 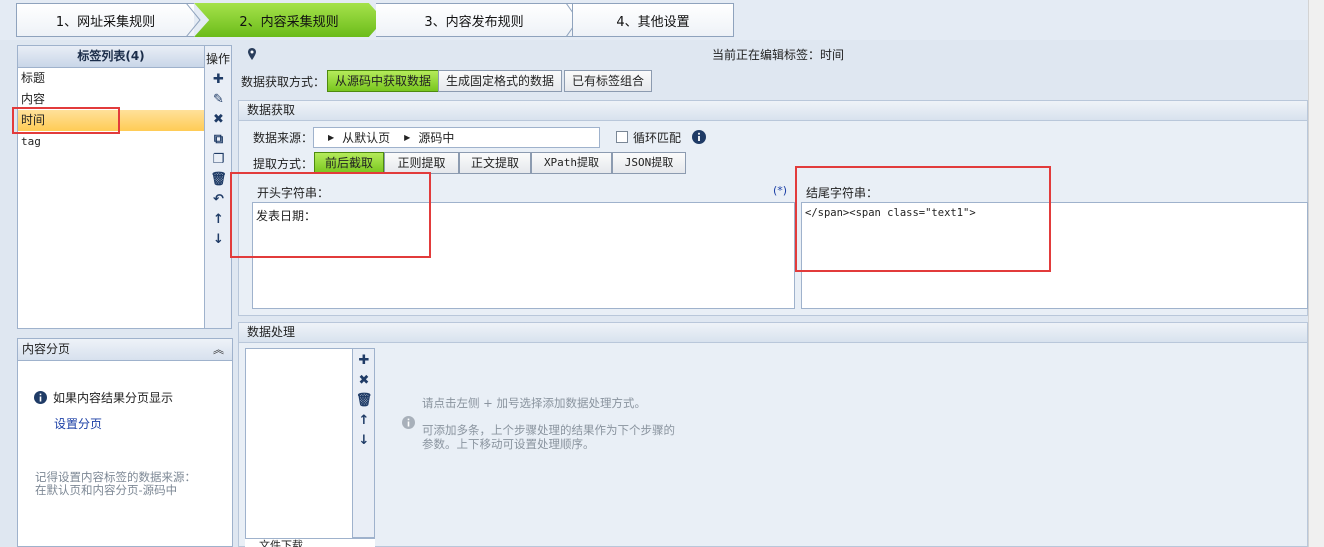 I want to click on data-source-breadcrumb: ▶ 从默认页 ▶ 源码中, so click(x=456, y=137).